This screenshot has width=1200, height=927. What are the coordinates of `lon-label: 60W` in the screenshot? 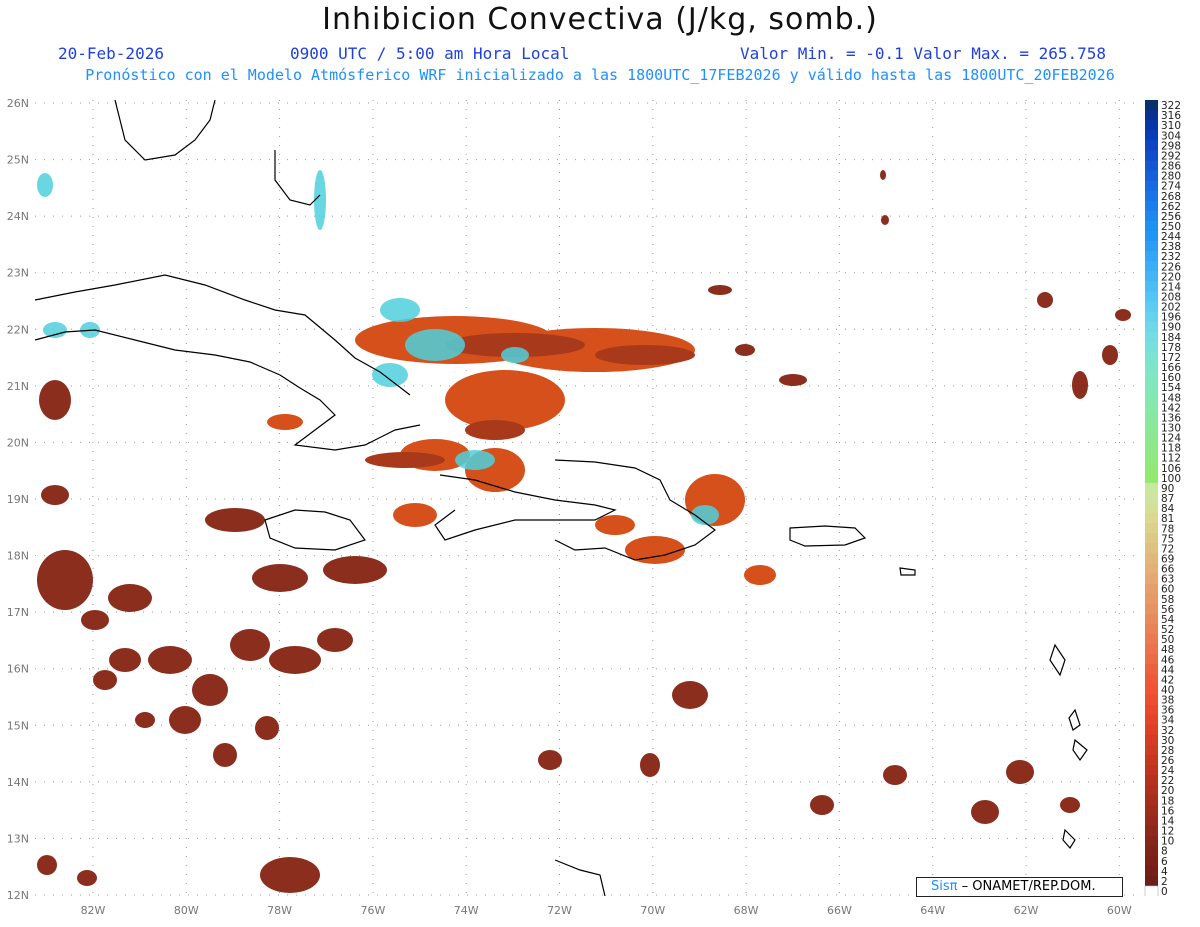 It's located at (1119, 910).